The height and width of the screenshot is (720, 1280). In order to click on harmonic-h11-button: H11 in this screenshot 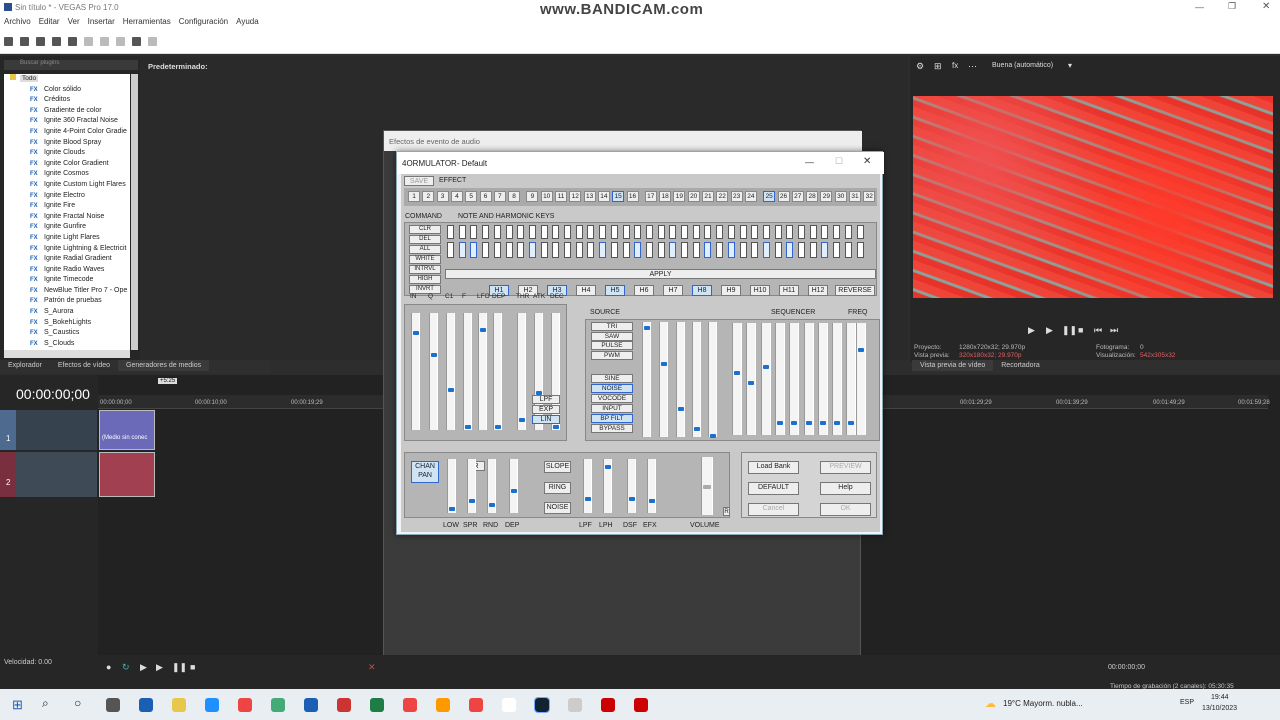, I will do `click(789, 290)`.